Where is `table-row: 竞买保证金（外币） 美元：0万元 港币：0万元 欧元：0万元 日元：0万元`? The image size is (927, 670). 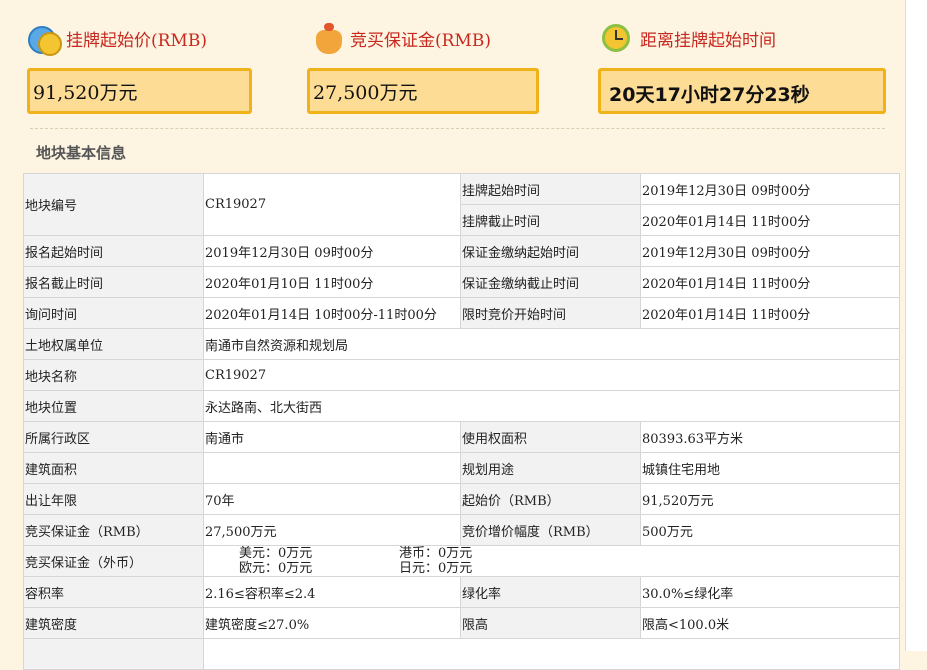
table-row: 竞买保证金（外币） 美元：0万元 港币：0万元 欧元：0万元 日元：0万元 is located at coordinates (461, 561).